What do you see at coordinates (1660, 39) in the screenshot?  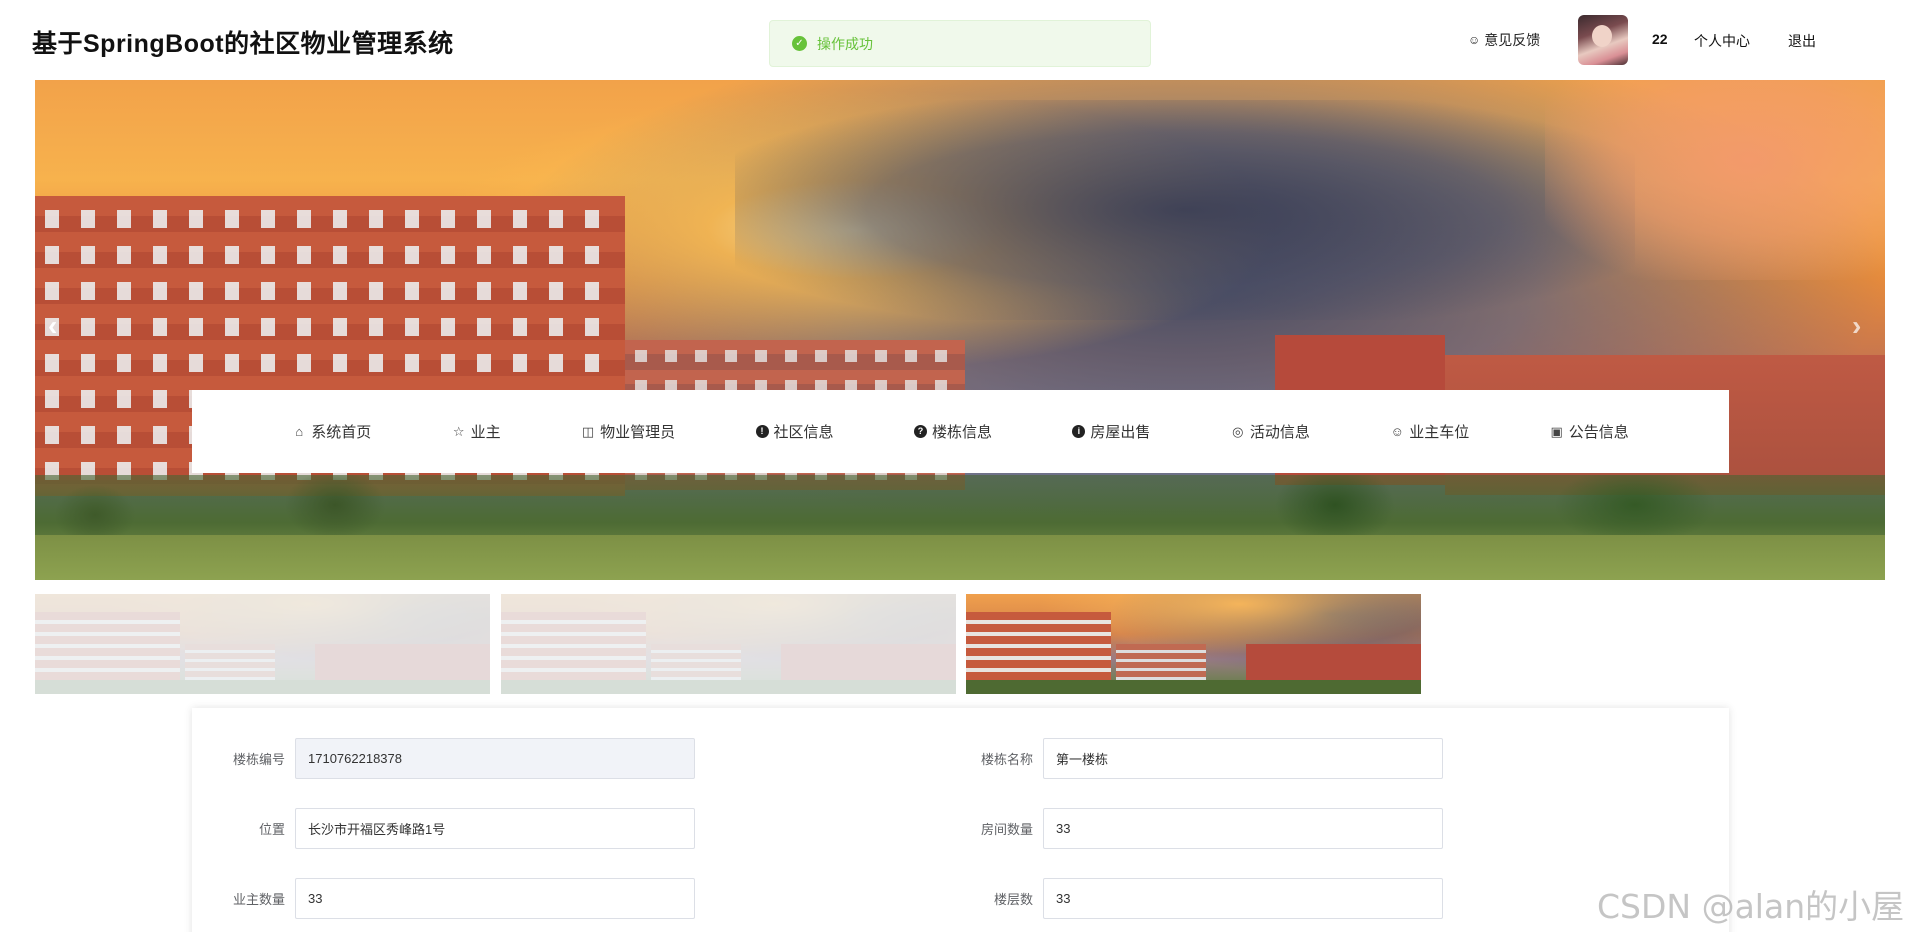 I see `username: 22` at bounding box center [1660, 39].